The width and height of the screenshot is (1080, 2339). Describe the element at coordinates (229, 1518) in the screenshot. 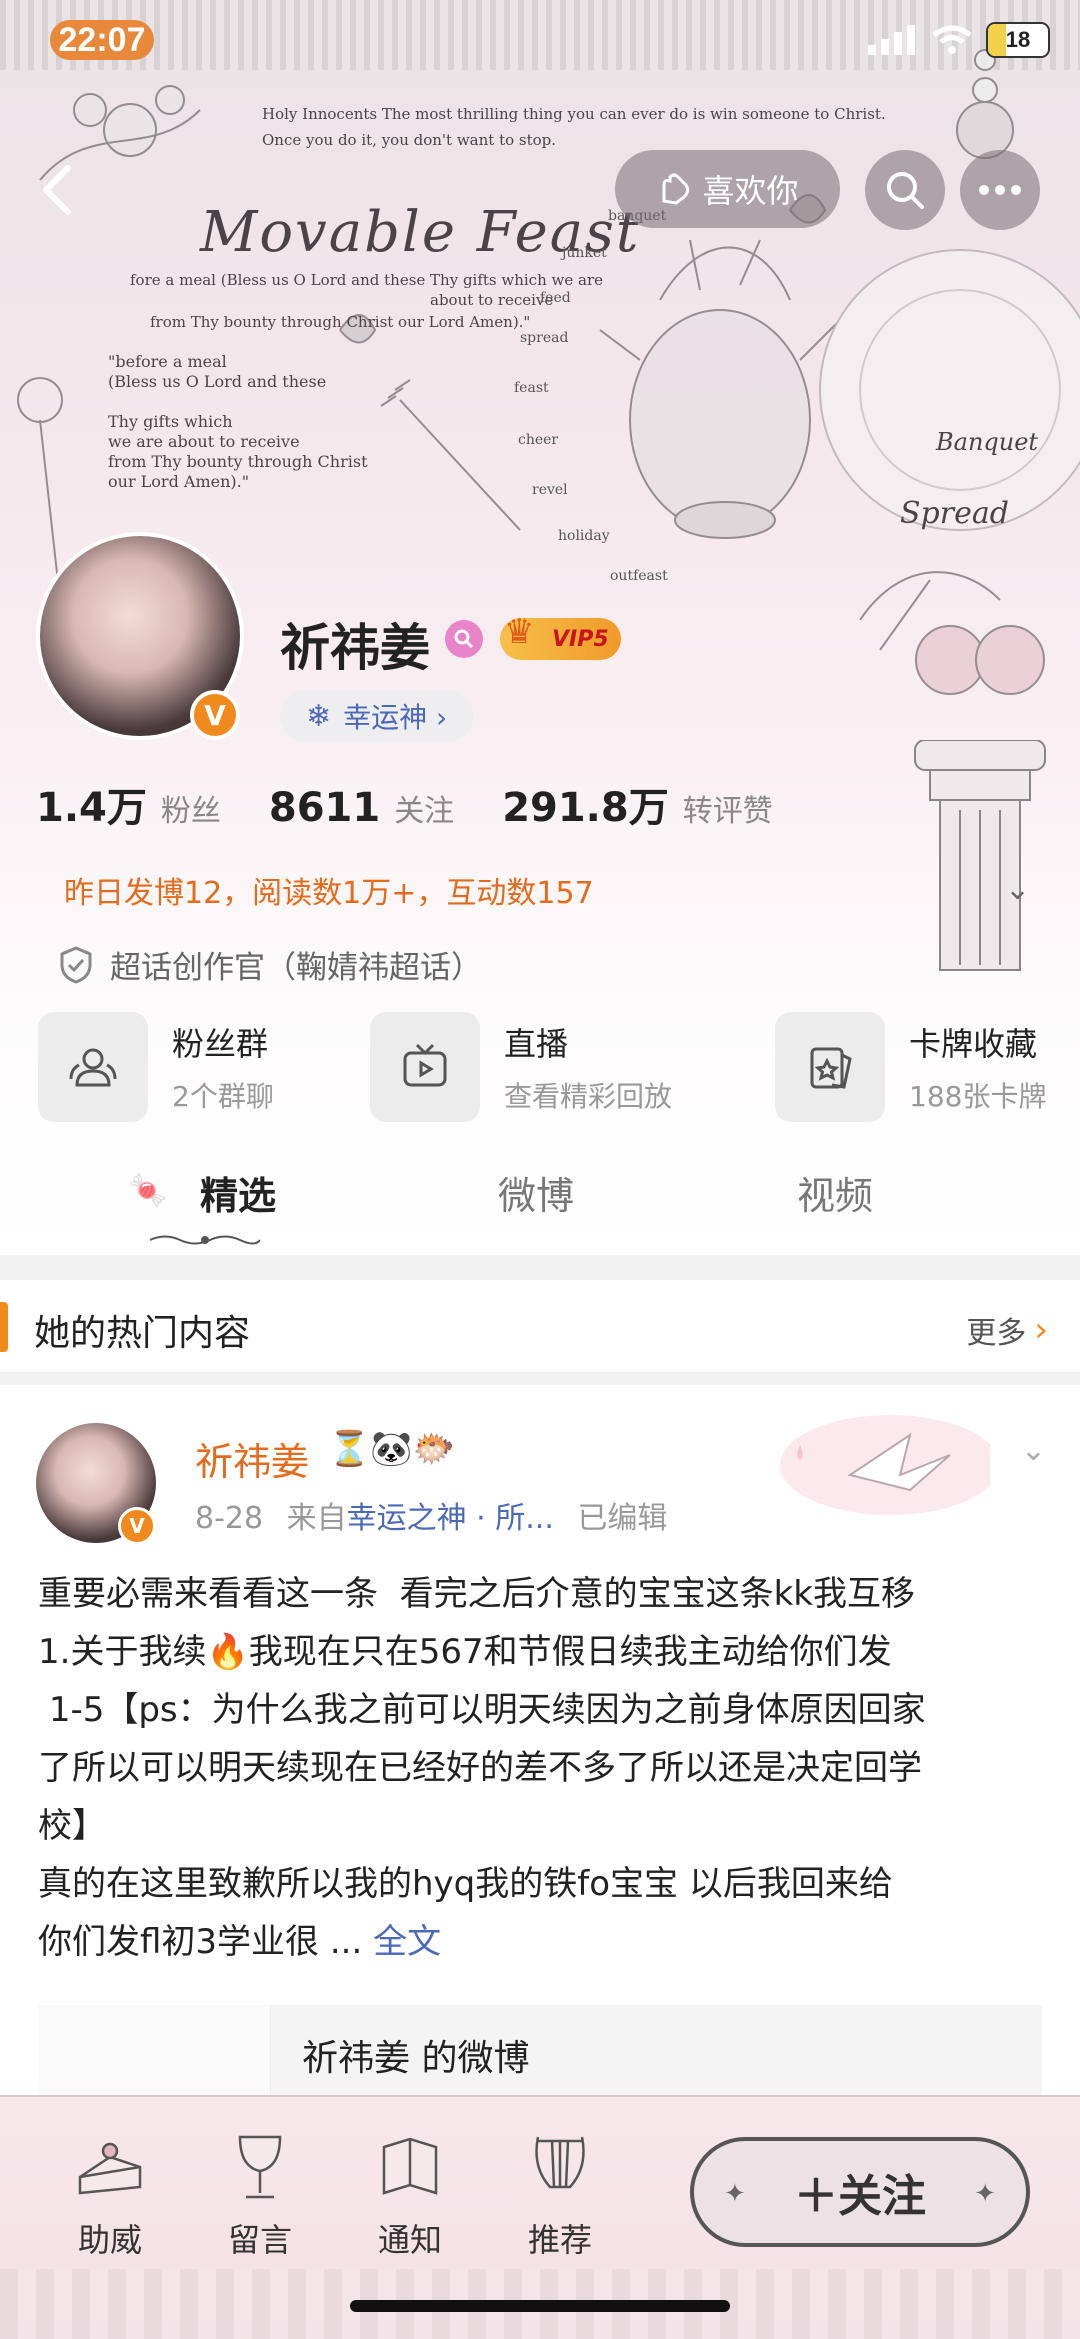

I see `post-date: 8-28` at that location.